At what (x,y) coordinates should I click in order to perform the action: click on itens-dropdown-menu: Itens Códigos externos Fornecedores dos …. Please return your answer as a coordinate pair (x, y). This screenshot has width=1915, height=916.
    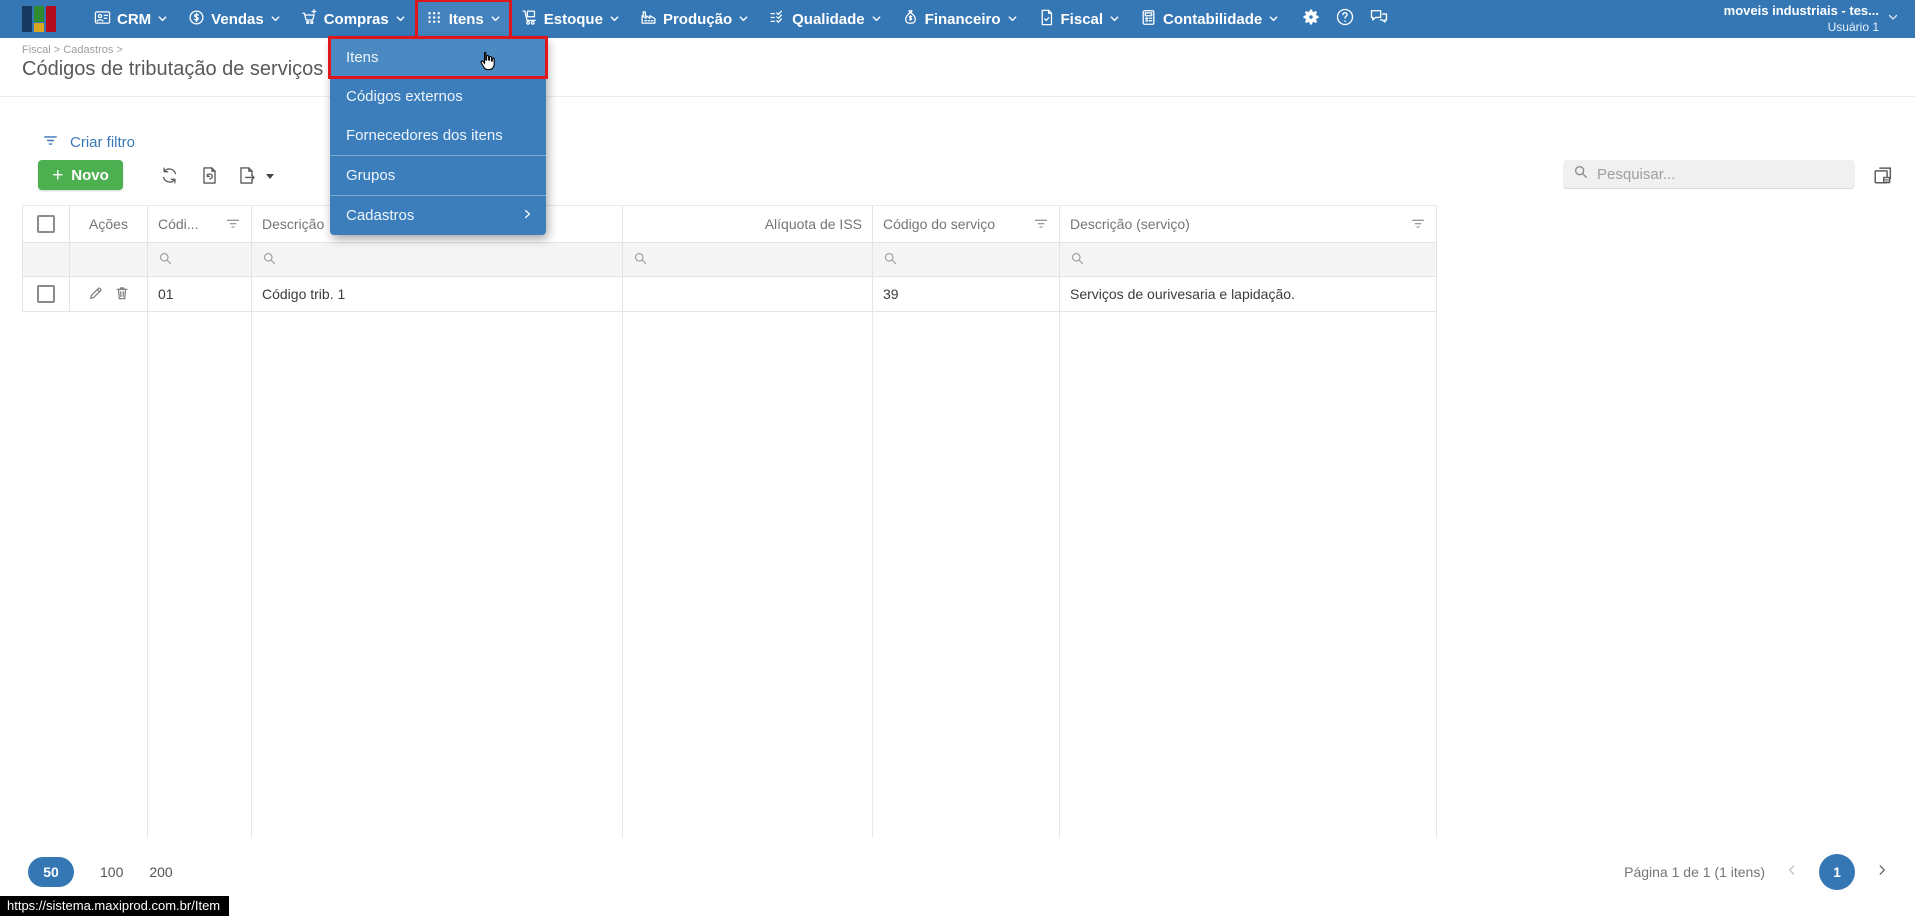
    Looking at the image, I should click on (438, 135).